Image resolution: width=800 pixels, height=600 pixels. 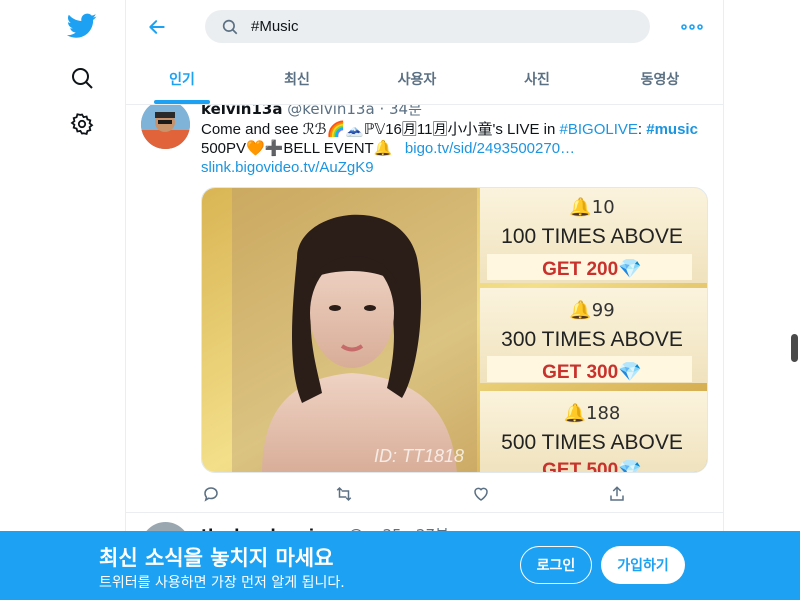 I want to click on media-card-1: 🔔10 100 TIMES ABOVE GET 200💎, so click(x=593, y=235).